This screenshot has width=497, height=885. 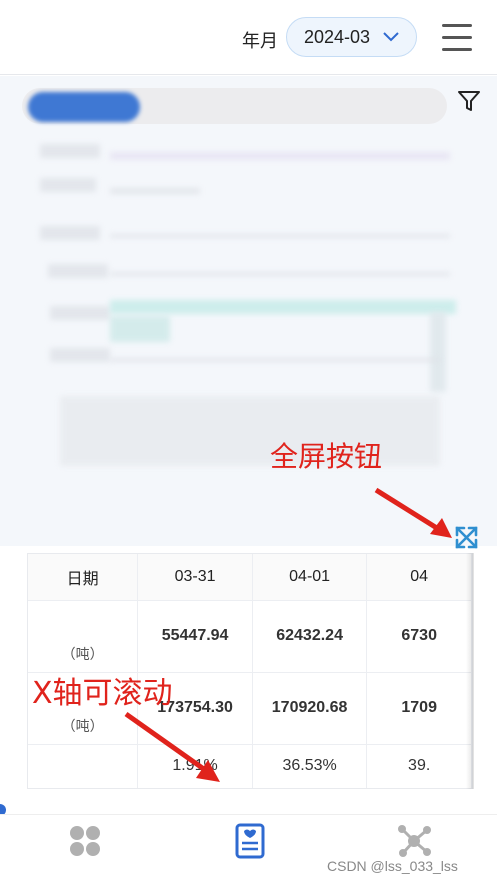 I want to click on table-cell: 170920.68, so click(x=310, y=708).